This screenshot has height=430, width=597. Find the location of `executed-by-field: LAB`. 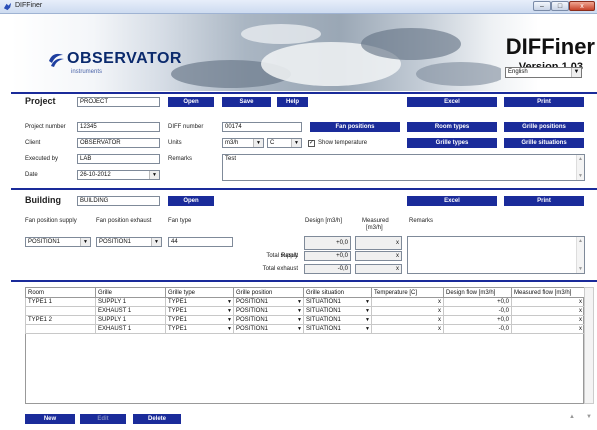

executed-by-field: LAB is located at coordinates (118, 159).